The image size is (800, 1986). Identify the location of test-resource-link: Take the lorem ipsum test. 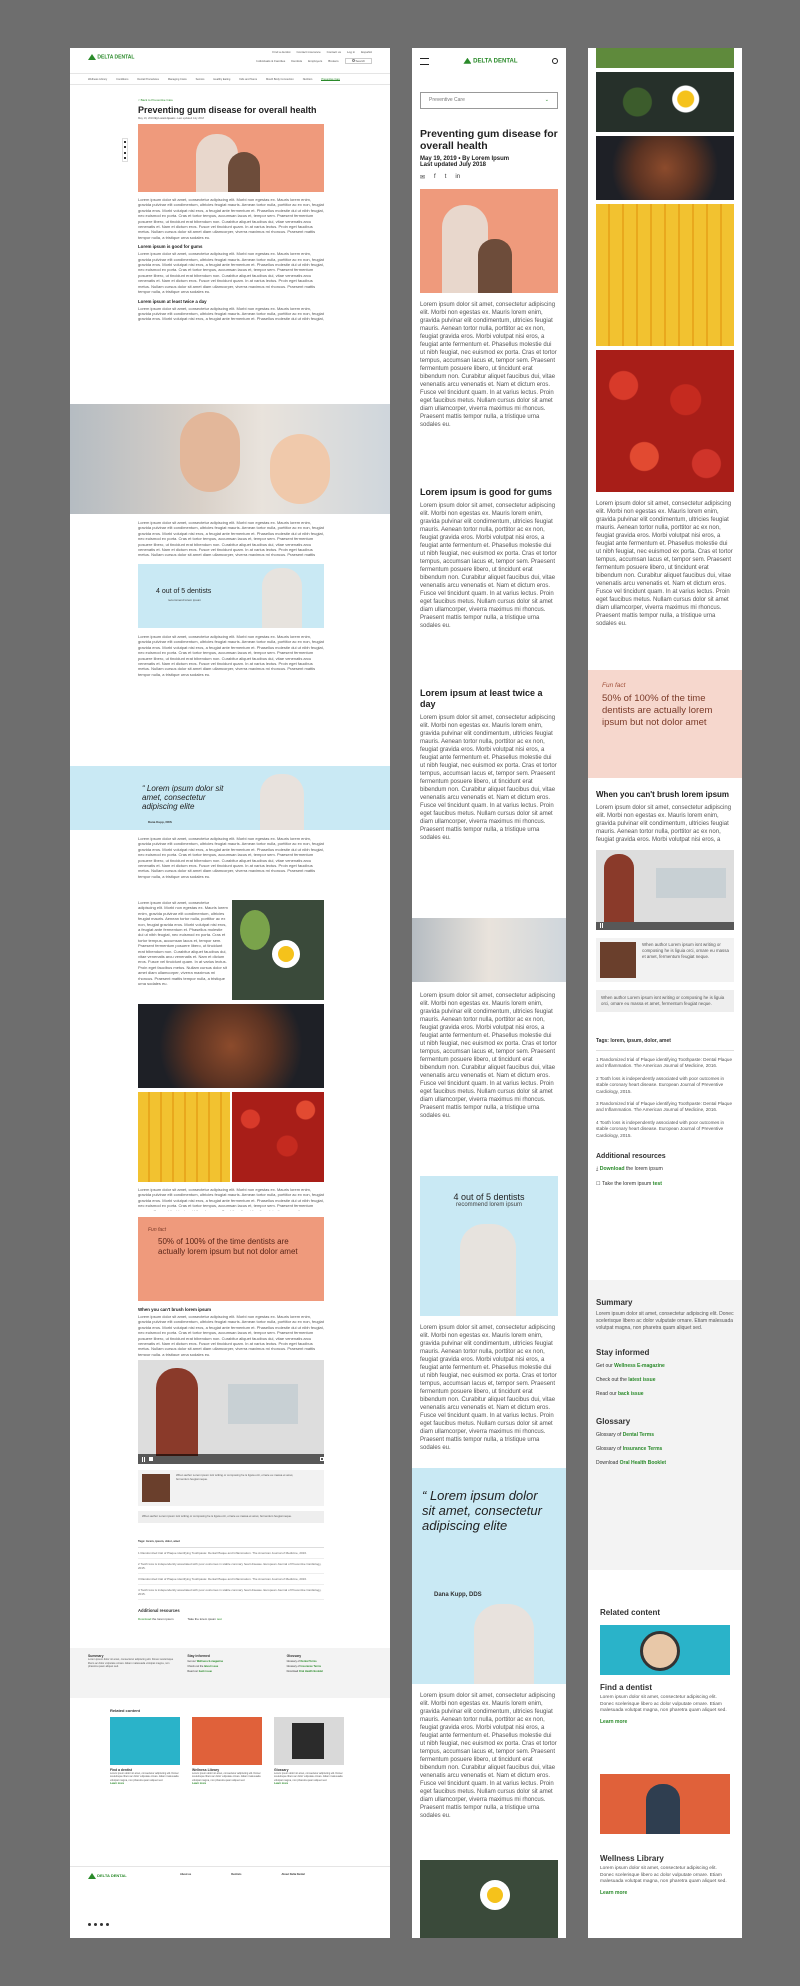
(205, 1619).